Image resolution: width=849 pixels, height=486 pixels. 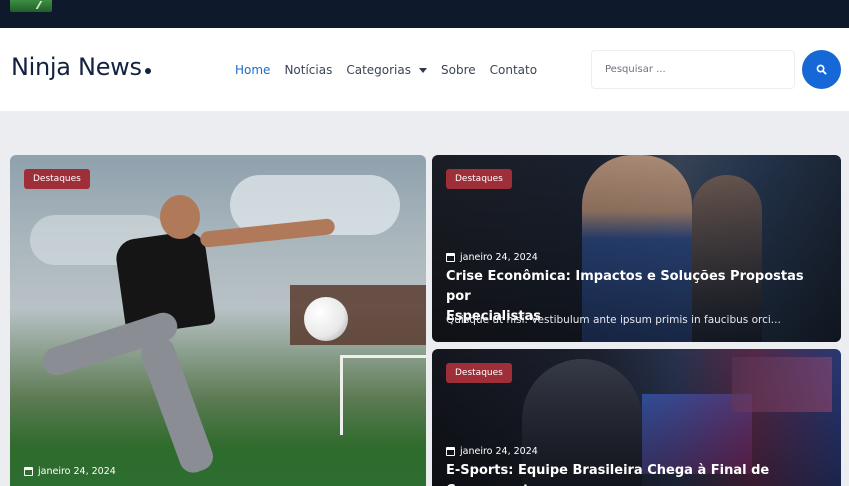 What do you see at coordinates (383, 395) in the screenshot?
I see `goal-post` at bounding box center [383, 395].